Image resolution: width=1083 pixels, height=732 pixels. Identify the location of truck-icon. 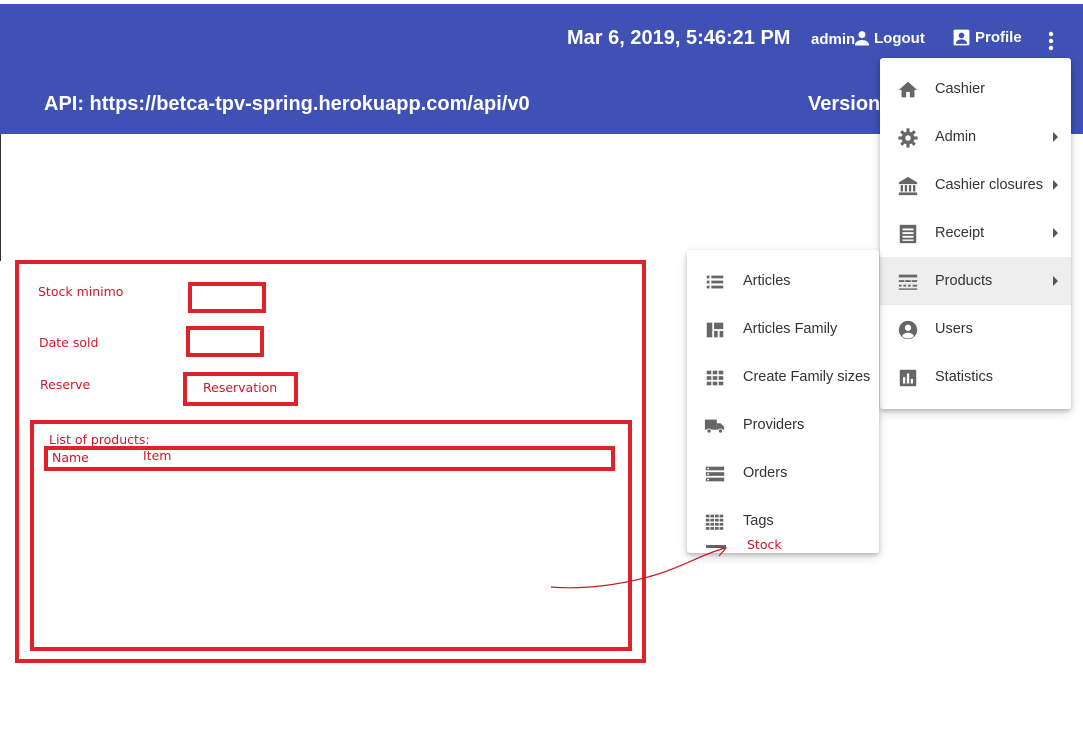
(714, 426).